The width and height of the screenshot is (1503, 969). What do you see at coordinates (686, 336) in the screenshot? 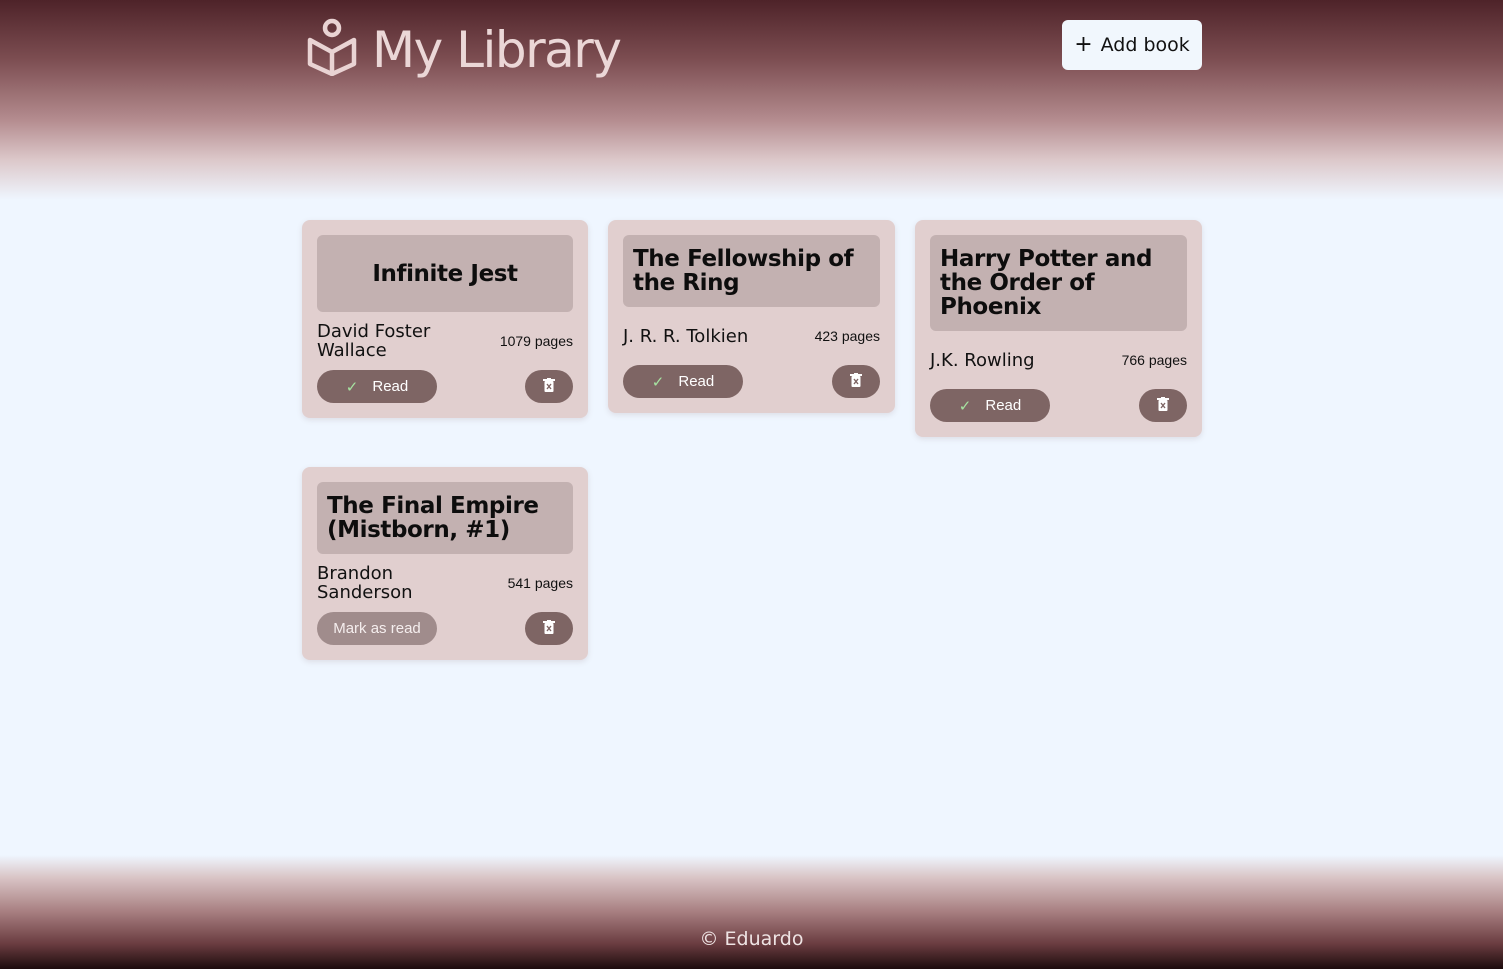
I see `book-author: J. R. R. Tolkien` at bounding box center [686, 336].